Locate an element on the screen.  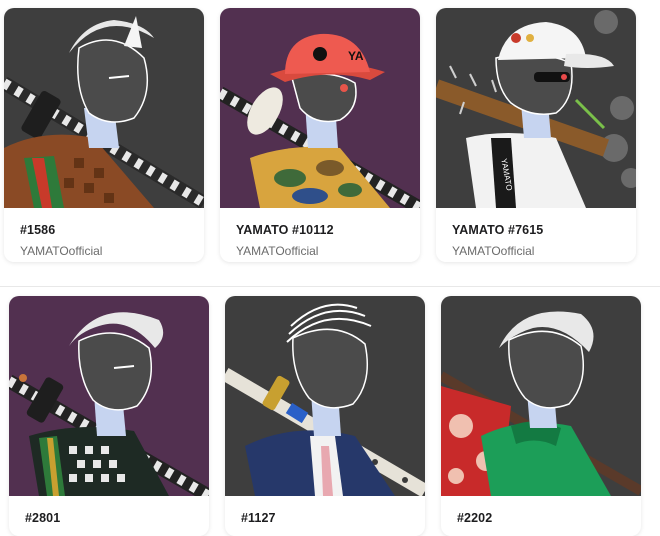
nft-image: YAMATO is located at coordinates (536, 108).